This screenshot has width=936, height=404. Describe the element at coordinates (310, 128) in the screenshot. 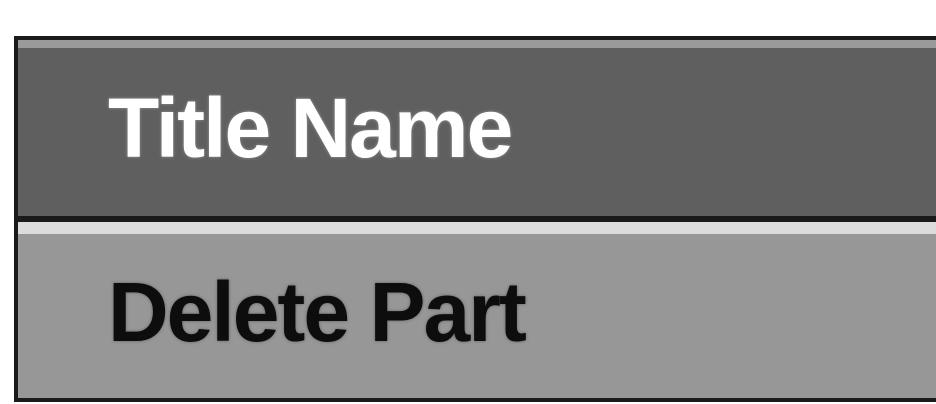

I see `menu-item-label: Title Name` at that location.